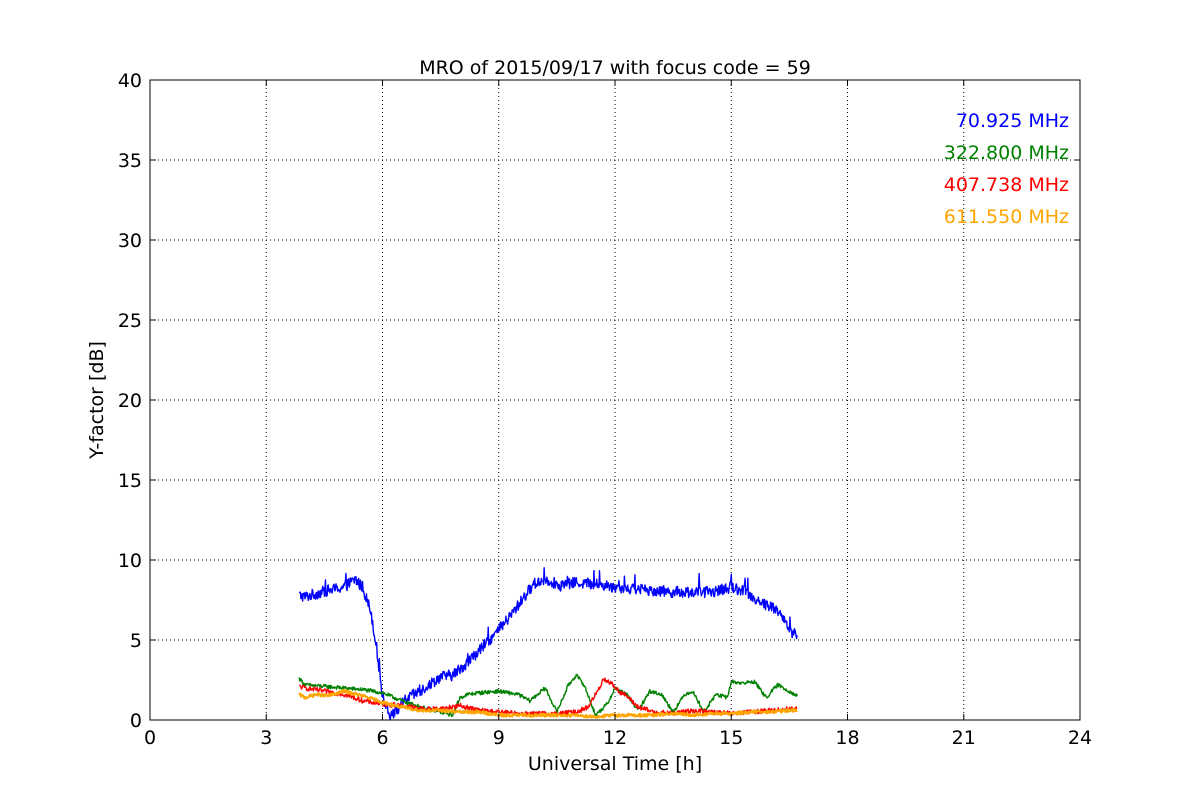 The width and height of the screenshot is (1200, 800). What do you see at coordinates (150, 738) in the screenshot?
I see `x-tick-label: 0` at bounding box center [150, 738].